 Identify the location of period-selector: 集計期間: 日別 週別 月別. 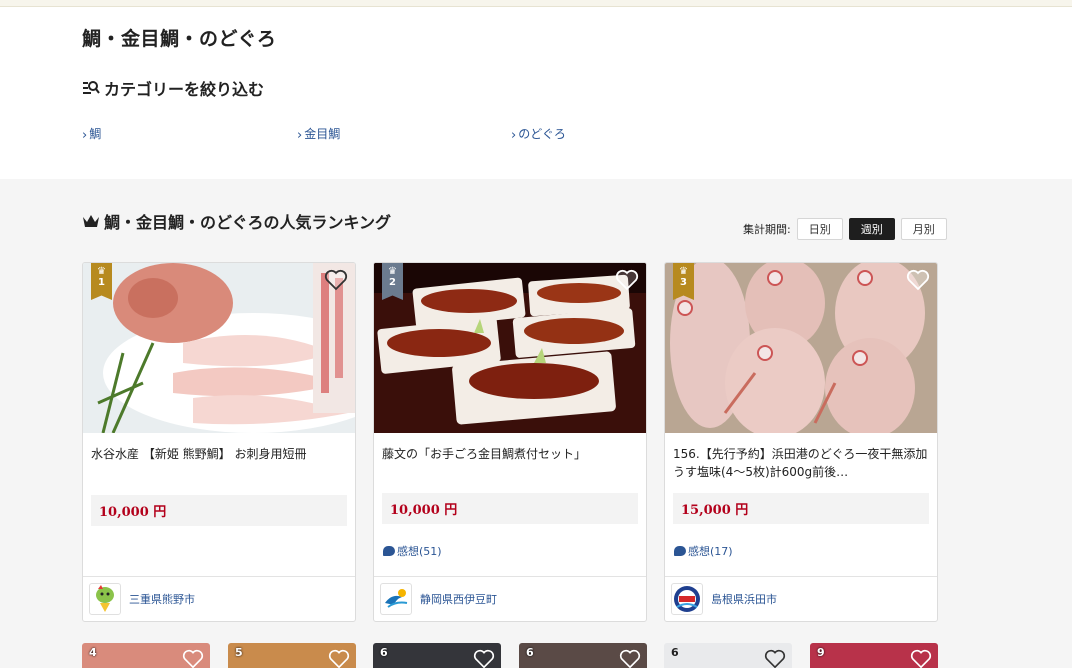
(848, 229).